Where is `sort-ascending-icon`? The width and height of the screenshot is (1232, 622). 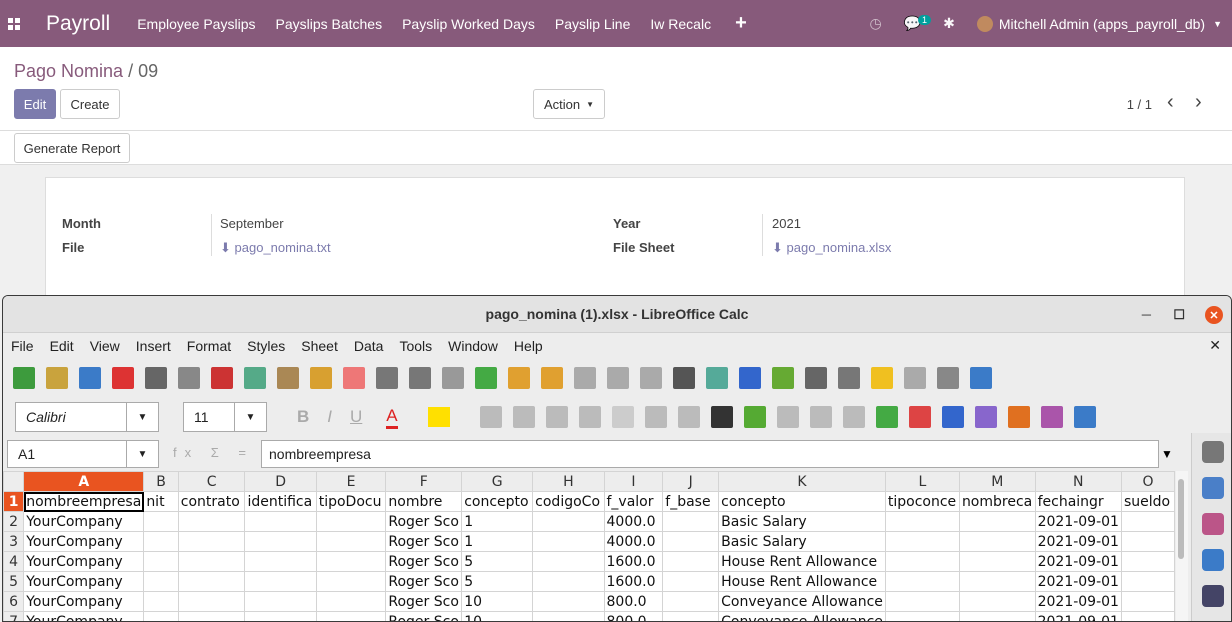
sort-ascending-icon is located at coordinates (618, 378).